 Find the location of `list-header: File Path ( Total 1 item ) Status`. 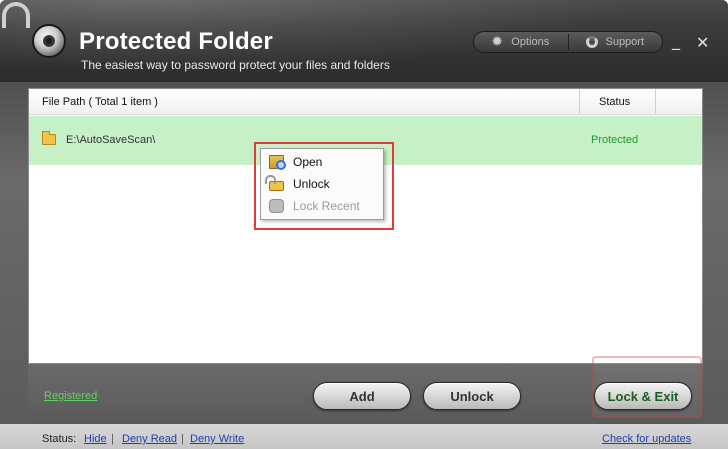

list-header: File Path ( Total 1 item ) Status is located at coordinates (365, 102).